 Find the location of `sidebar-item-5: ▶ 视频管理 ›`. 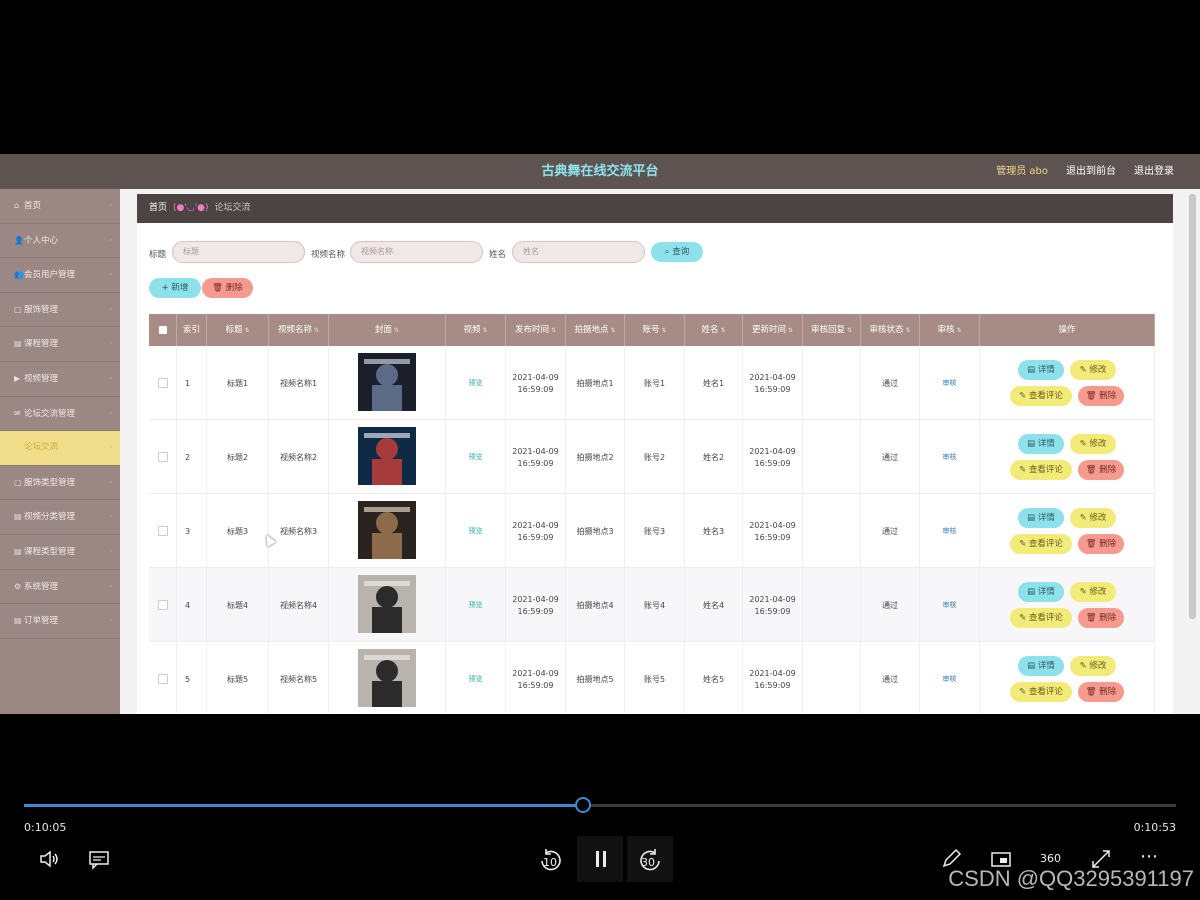

sidebar-item-5: ▶ 视频管理 › is located at coordinates (60, 379).